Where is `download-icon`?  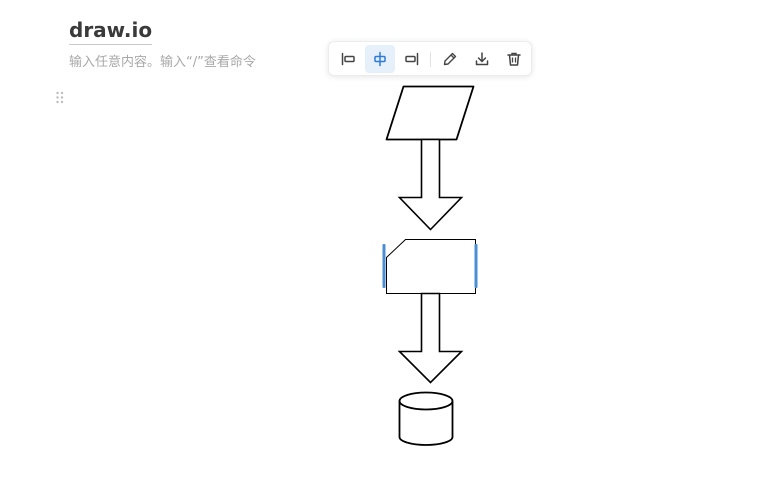
download-icon is located at coordinates (482, 59).